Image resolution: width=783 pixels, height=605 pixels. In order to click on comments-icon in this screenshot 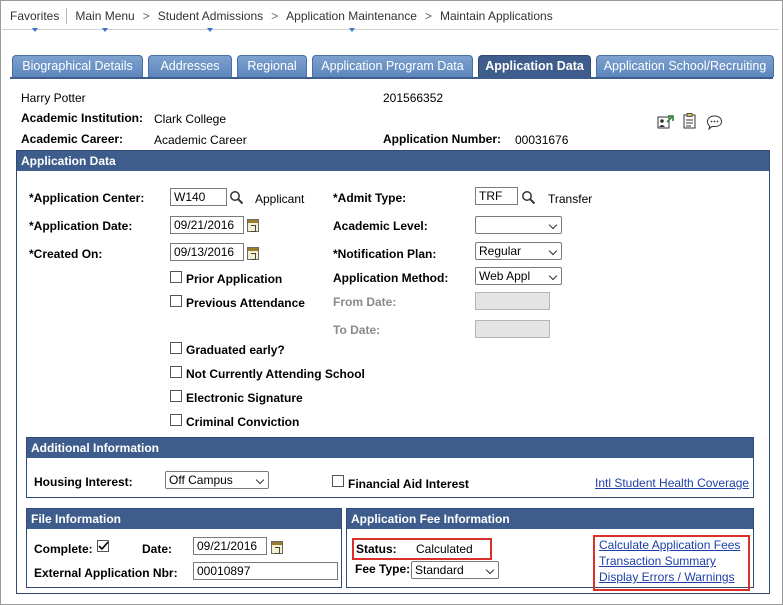, I will do `click(714, 122)`.